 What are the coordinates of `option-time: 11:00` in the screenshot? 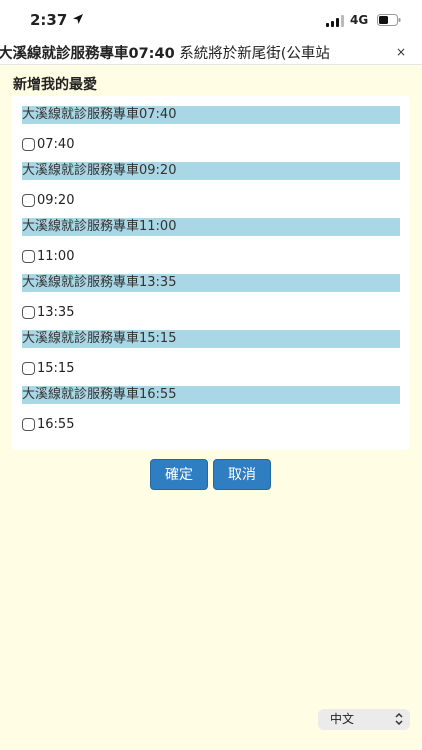 It's located at (56, 256).